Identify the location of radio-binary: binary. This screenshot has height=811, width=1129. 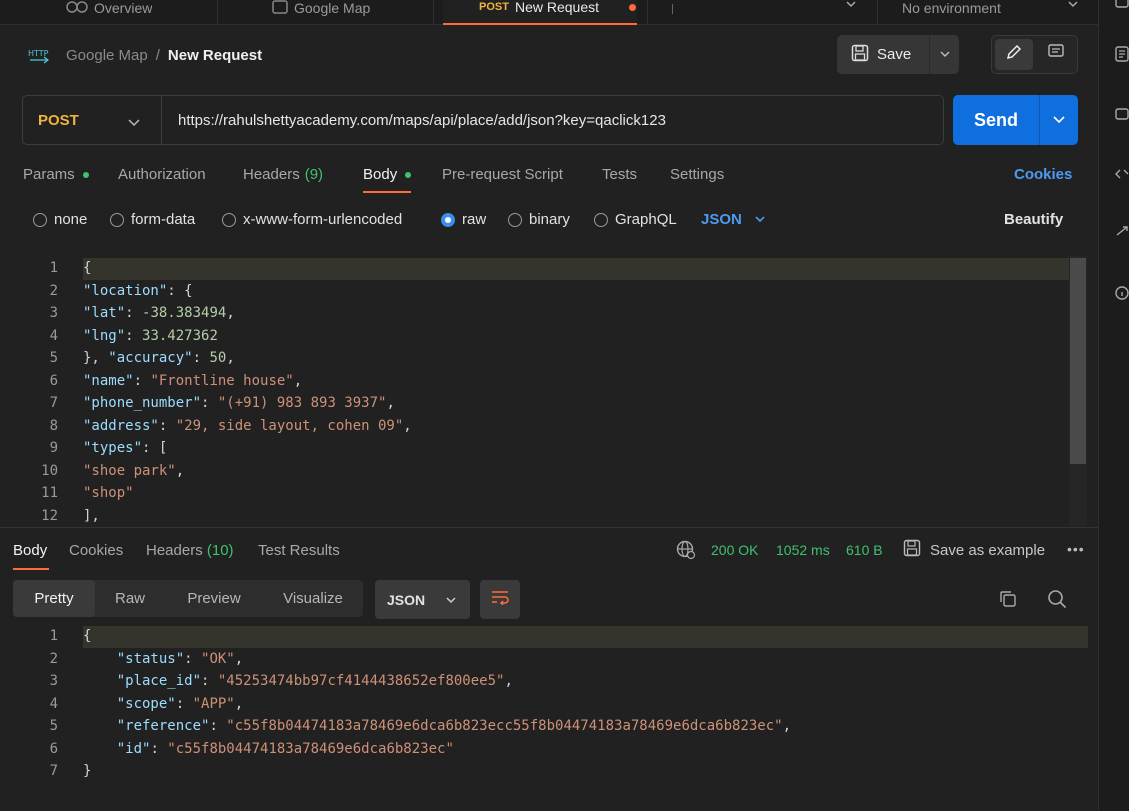
(539, 219).